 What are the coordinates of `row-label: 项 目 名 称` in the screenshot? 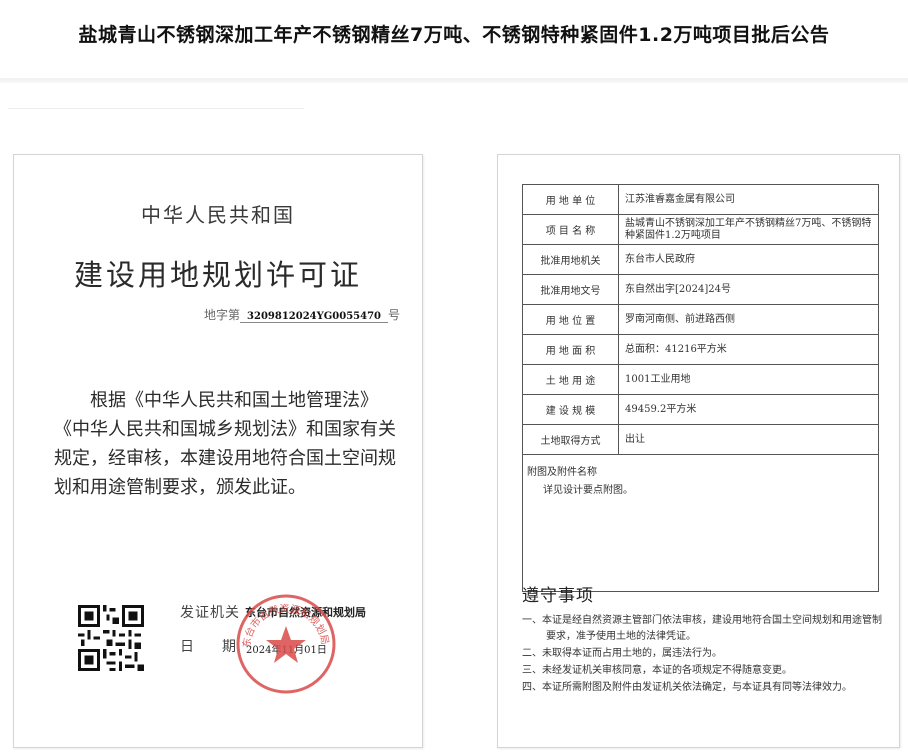 It's located at (570, 229).